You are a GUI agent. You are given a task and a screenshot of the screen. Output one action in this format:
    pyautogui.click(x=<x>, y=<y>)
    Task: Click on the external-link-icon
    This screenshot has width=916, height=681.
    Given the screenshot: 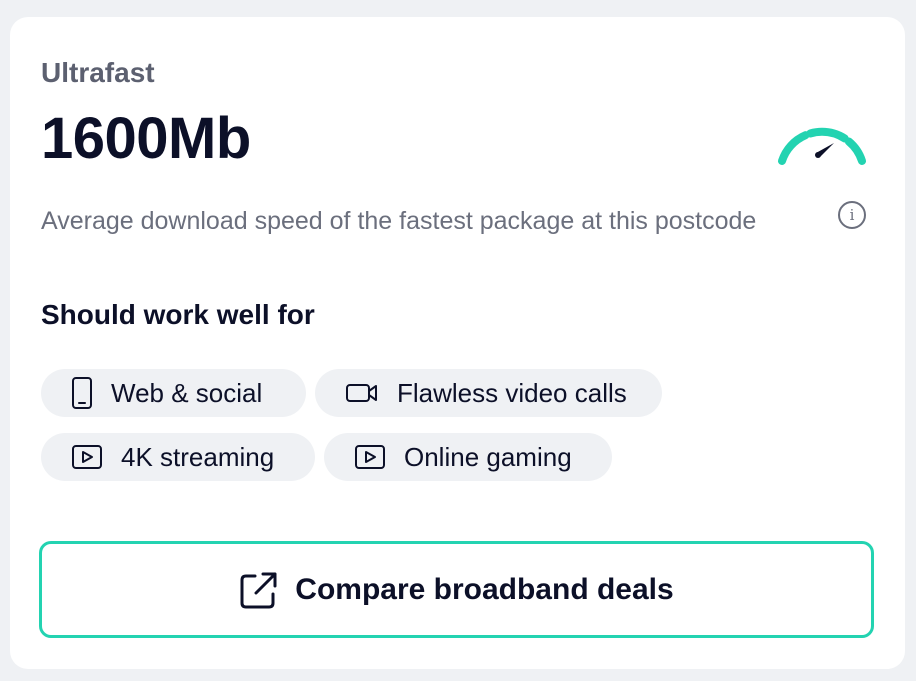 What is the action you would take?
    pyautogui.click(x=258, y=590)
    